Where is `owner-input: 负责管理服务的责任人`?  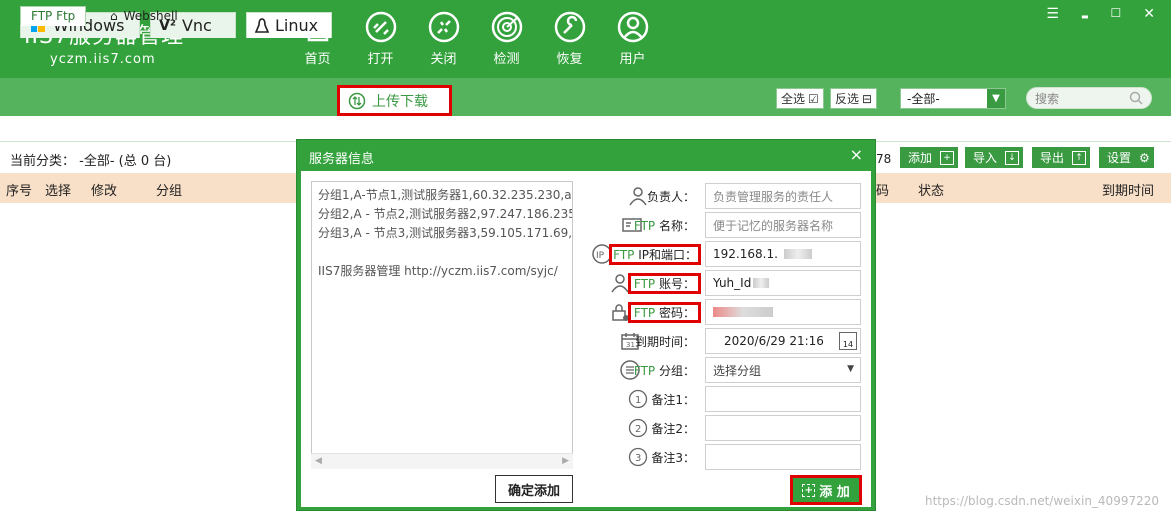 owner-input: 负责管理服务的责任人 is located at coordinates (783, 196).